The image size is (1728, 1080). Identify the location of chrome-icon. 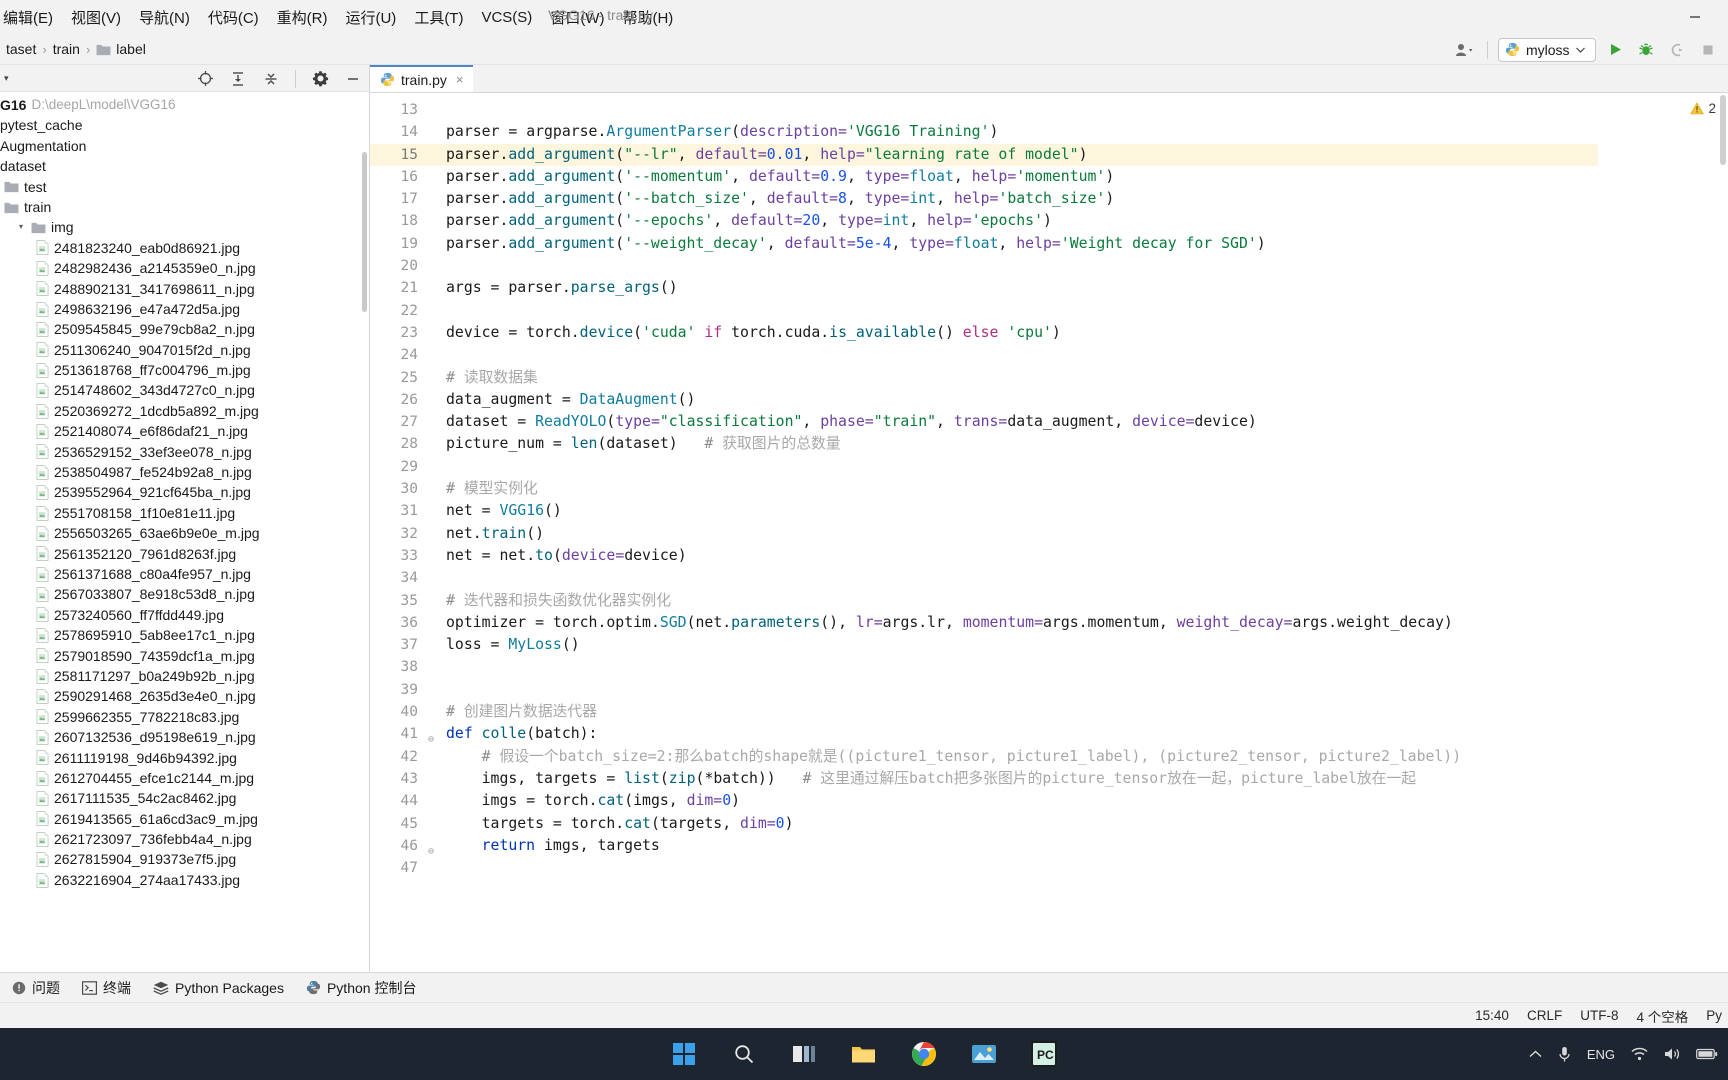
(924, 1054).